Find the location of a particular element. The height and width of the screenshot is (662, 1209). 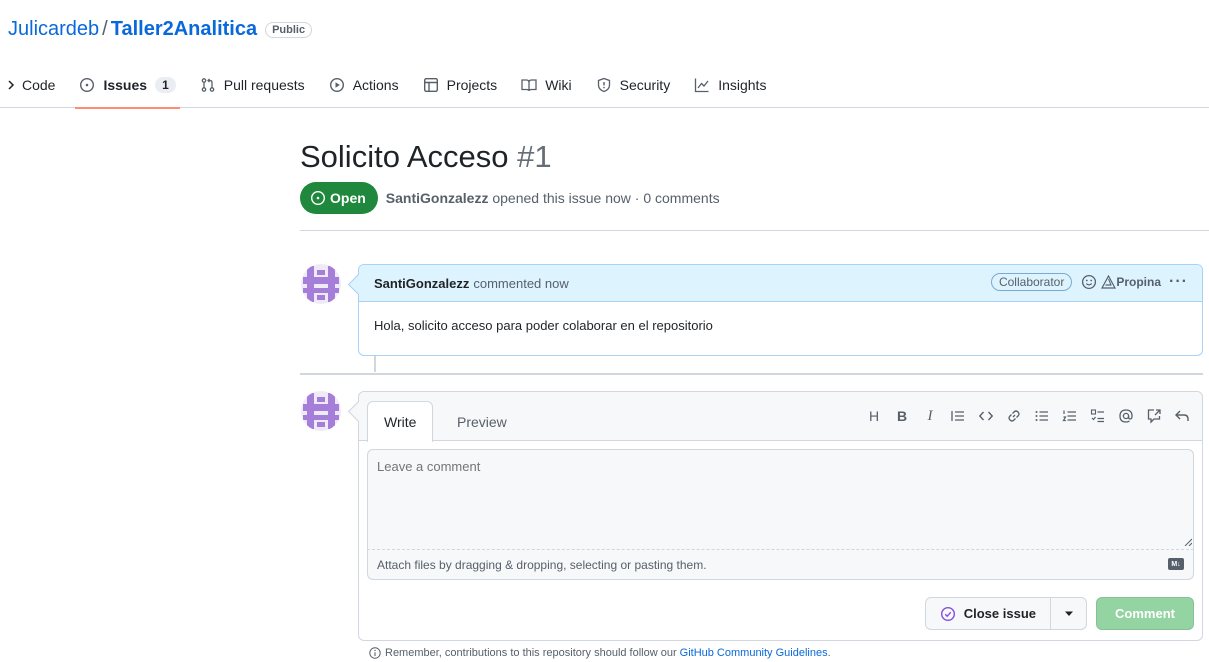

community-guidelines-link: GitHub Community Guidelines is located at coordinates (754, 653).